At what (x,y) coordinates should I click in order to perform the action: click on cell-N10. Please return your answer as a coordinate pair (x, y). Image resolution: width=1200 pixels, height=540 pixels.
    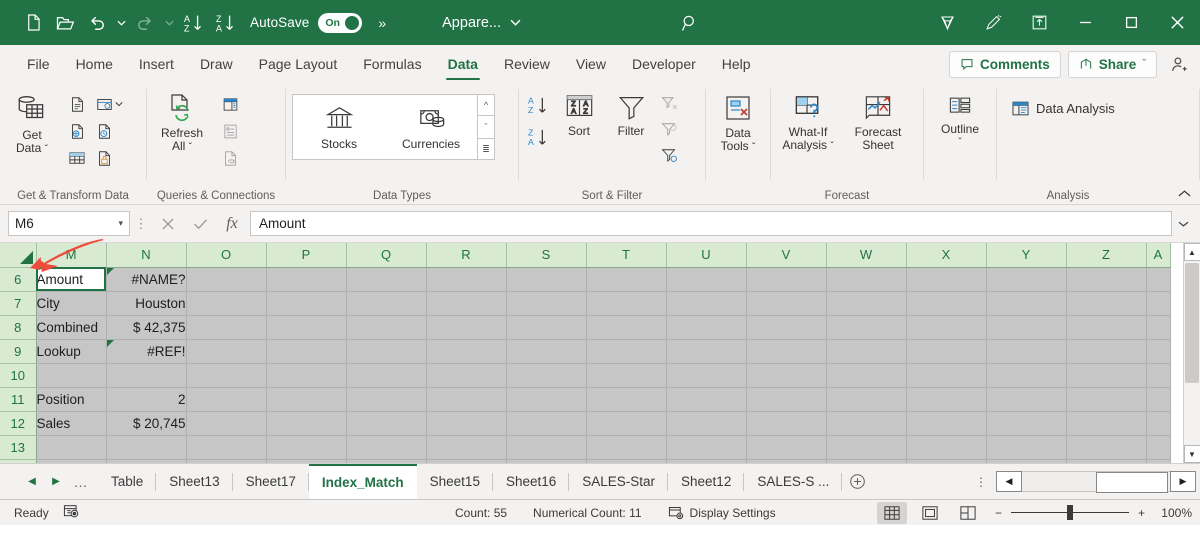
    Looking at the image, I should click on (146, 375).